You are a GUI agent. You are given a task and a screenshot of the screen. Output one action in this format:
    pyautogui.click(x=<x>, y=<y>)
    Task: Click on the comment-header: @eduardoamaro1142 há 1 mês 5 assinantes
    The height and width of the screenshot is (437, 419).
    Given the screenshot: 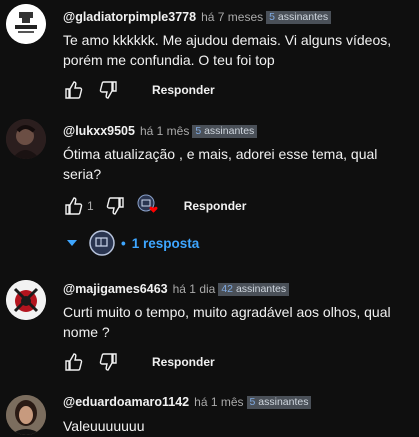 What is the action you would take?
    pyautogui.click(x=187, y=402)
    